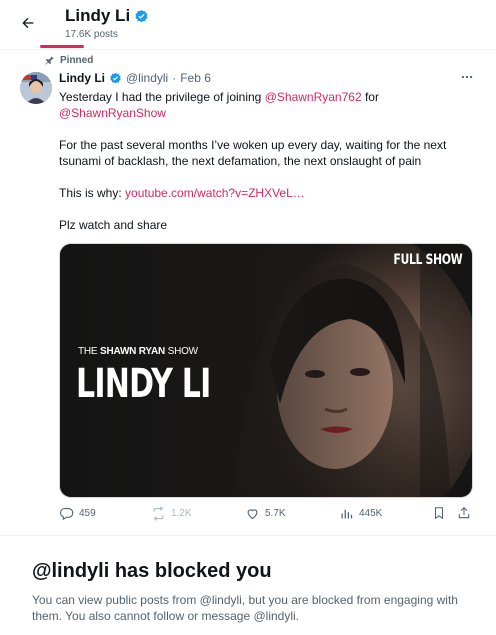 The image size is (496, 635). Describe the element at coordinates (87, 513) in the screenshot. I see `reply-count: 459` at that location.